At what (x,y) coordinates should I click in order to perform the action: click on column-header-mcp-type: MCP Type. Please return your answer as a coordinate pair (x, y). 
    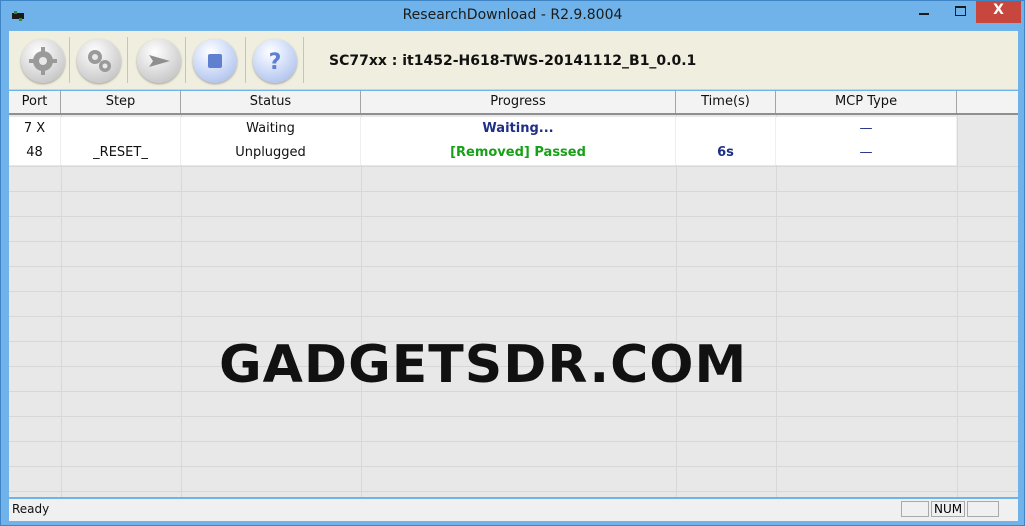
    Looking at the image, I should click on (866, 102).